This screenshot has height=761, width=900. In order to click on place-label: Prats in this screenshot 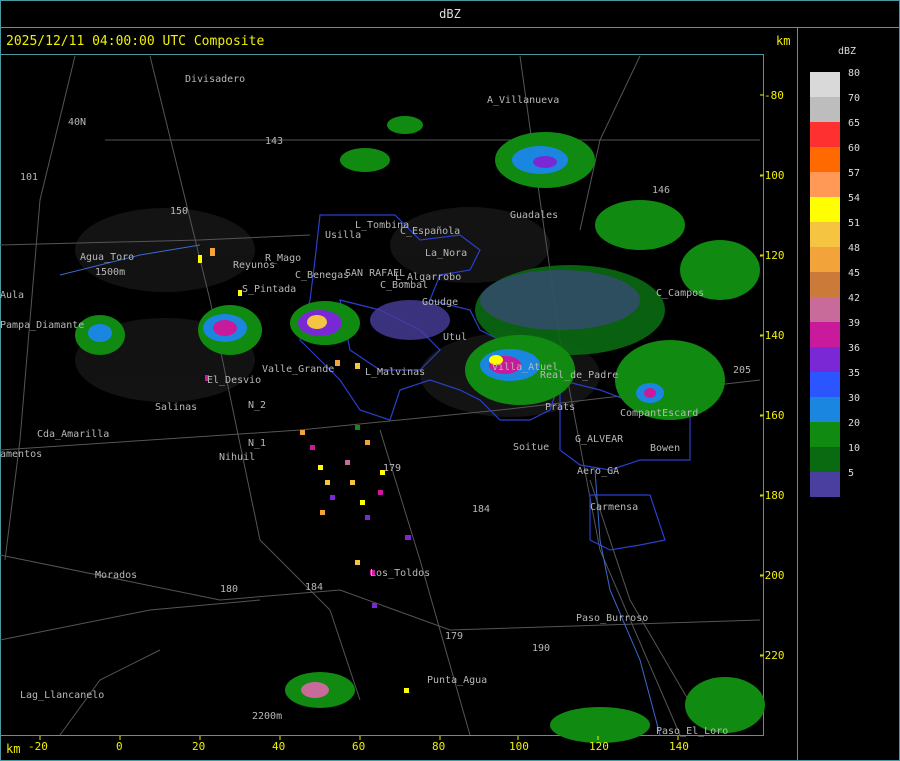, I will do `click(560, 407)`.